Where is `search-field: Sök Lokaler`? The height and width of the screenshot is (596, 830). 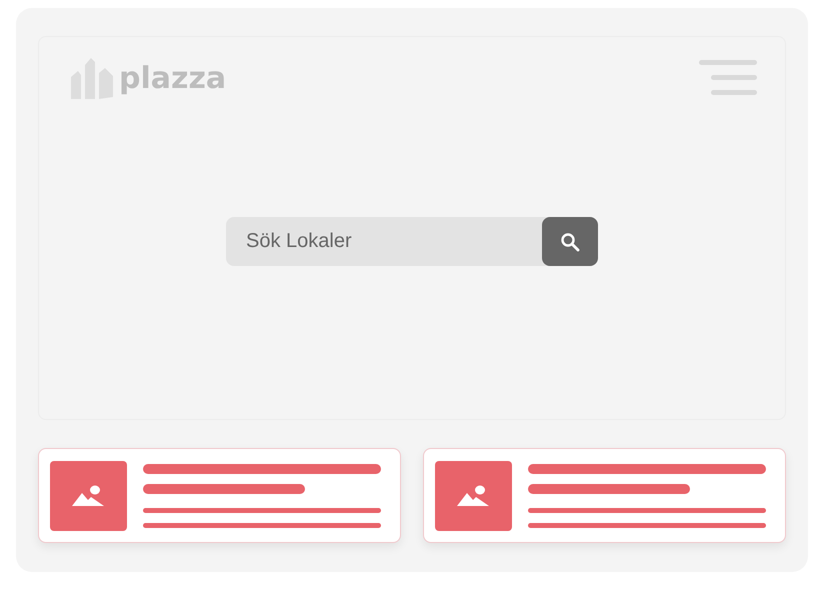
search-field: Sök Lokaler is located at coordinates (388, 241).